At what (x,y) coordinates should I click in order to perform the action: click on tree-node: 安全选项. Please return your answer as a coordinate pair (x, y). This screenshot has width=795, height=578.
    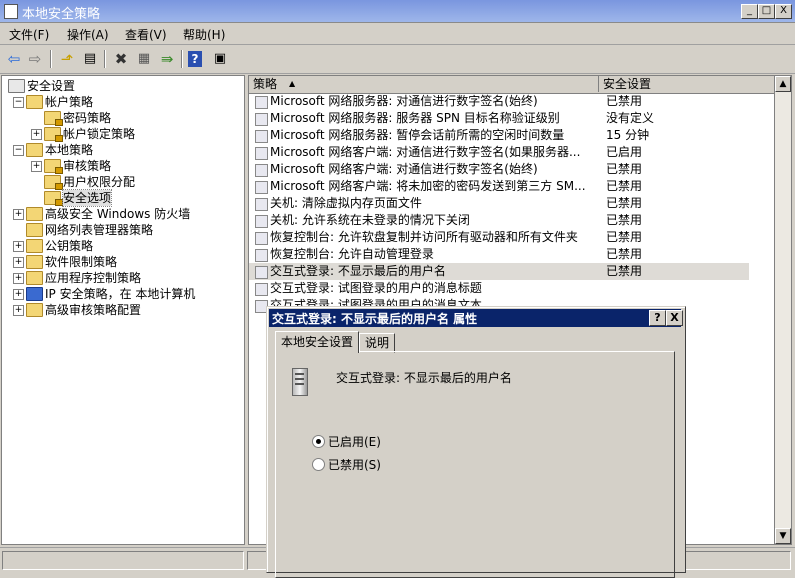
    Looking at the image, I should click on (122, 198).